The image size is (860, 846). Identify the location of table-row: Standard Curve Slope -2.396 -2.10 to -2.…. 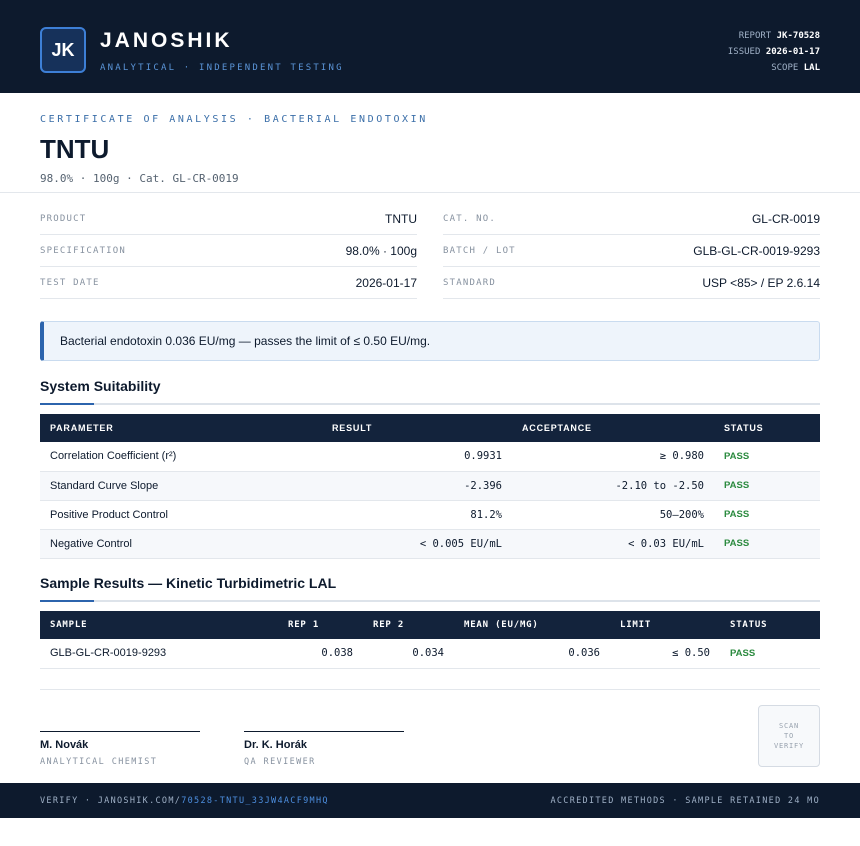
(430, 486).